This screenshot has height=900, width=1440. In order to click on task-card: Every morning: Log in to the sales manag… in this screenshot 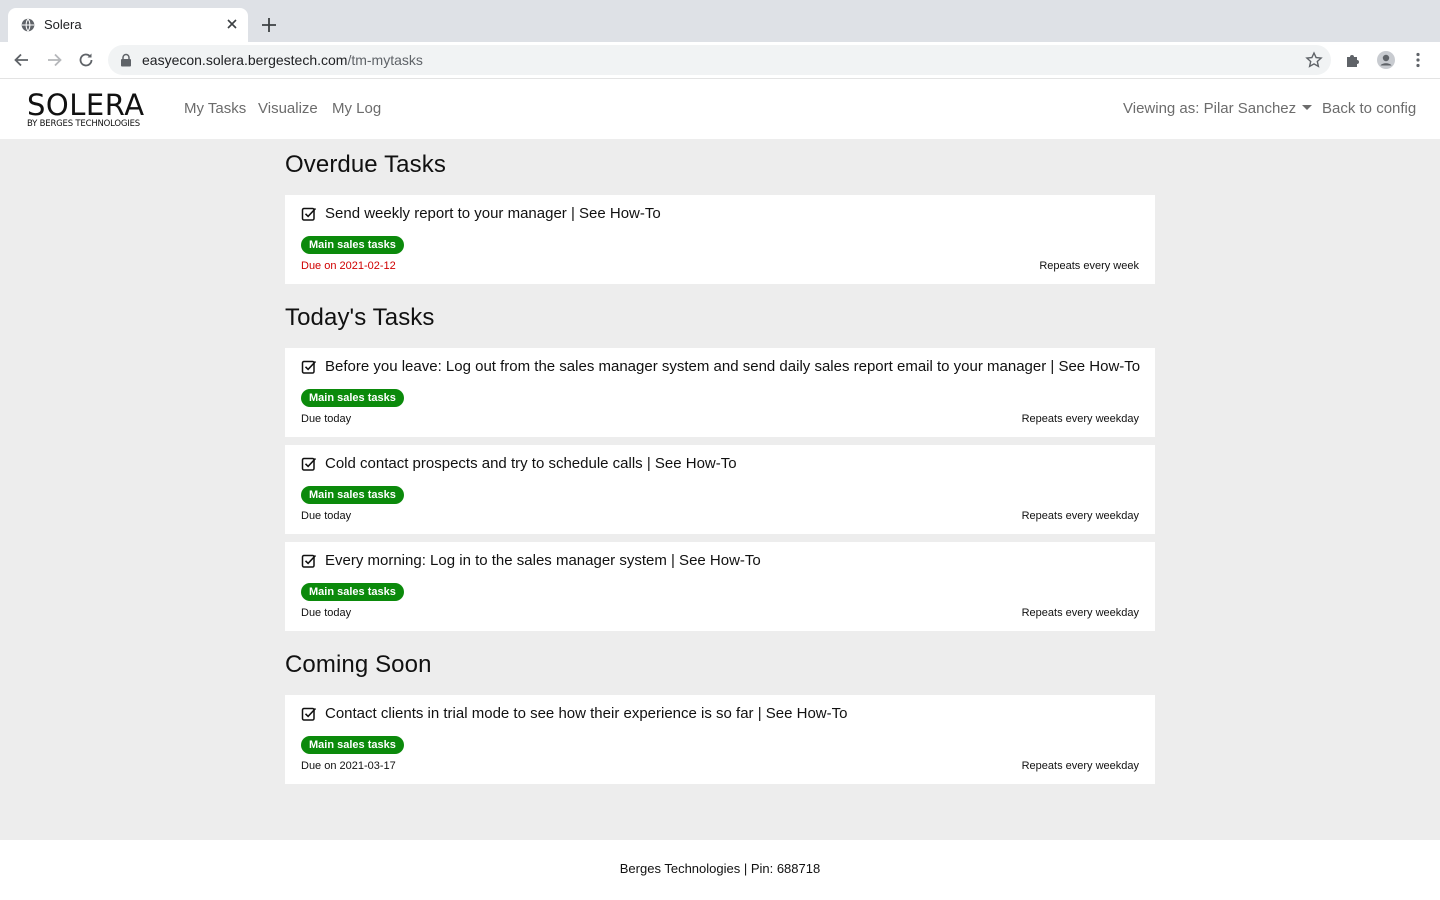, I will do `click(720, 586)`.